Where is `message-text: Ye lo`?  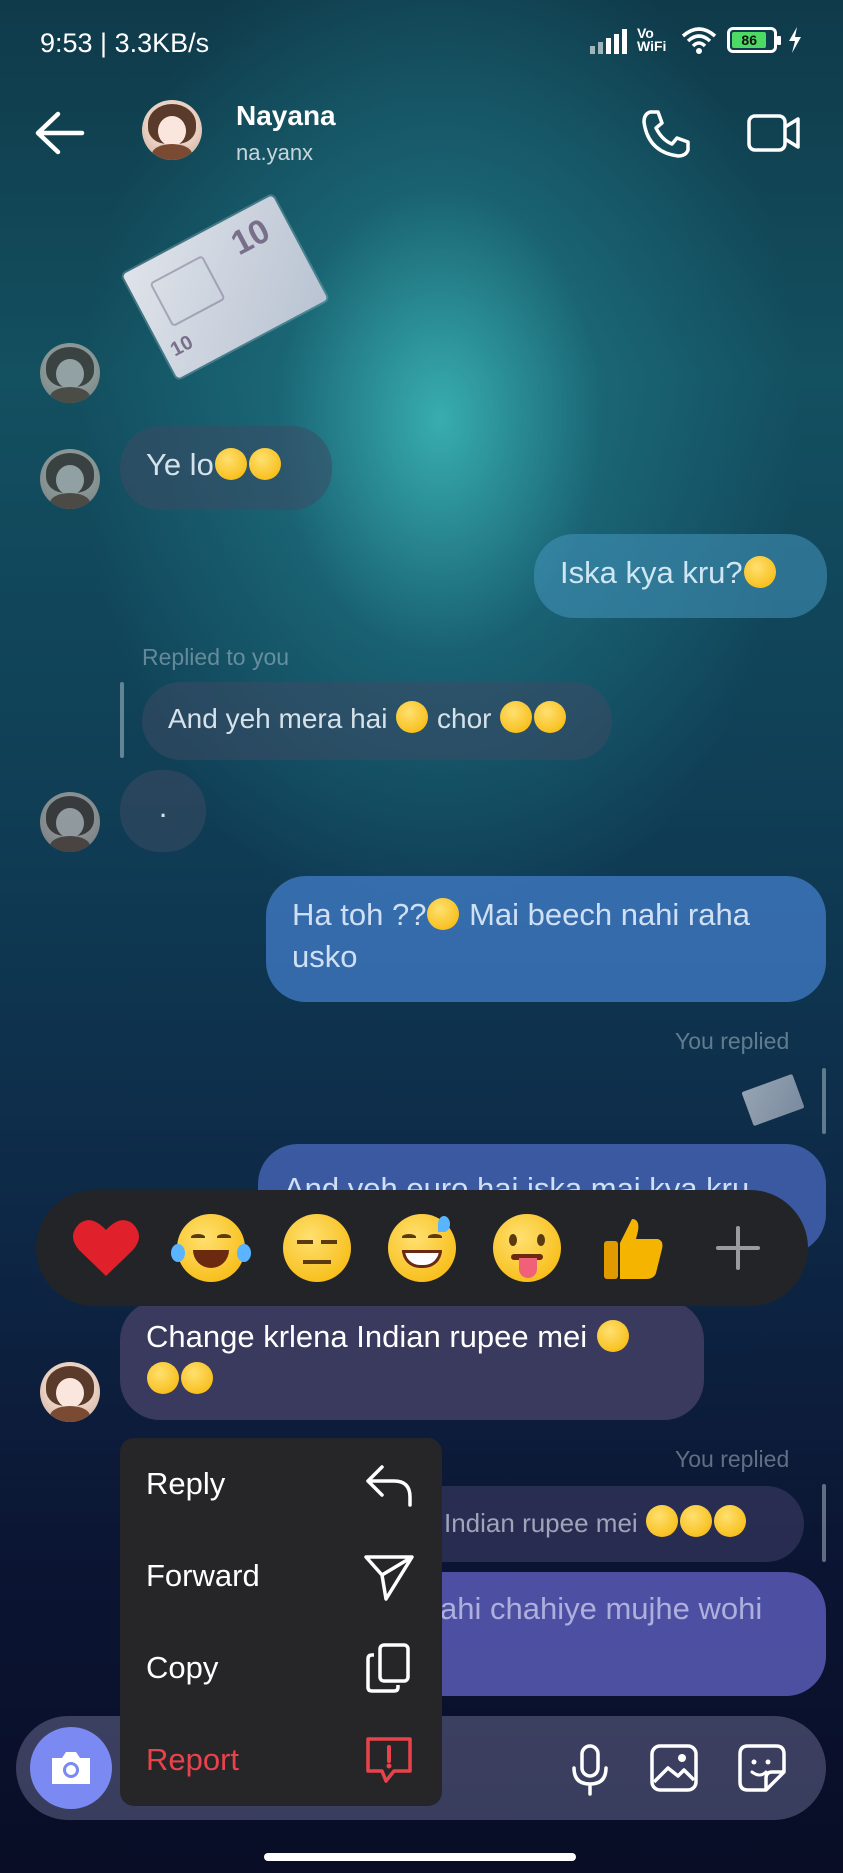
message-text: Ye lo is located at coordinates (180, 464).